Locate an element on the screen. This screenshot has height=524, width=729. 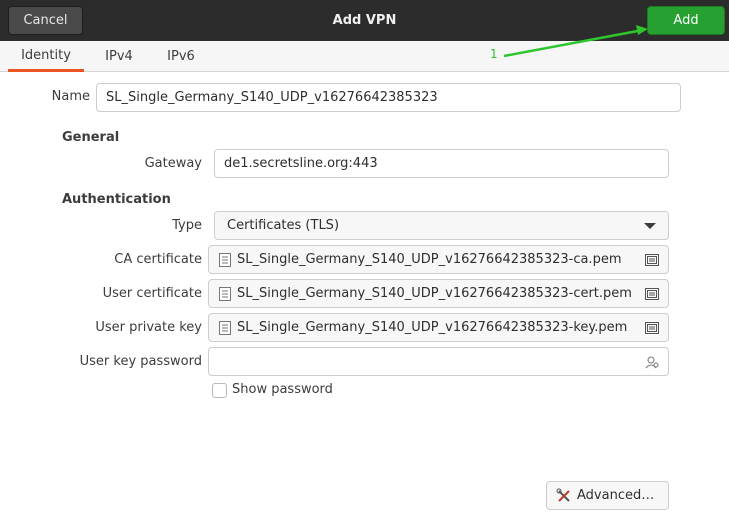
authentication-heading: Authentication is located at coordinates (116, 199).